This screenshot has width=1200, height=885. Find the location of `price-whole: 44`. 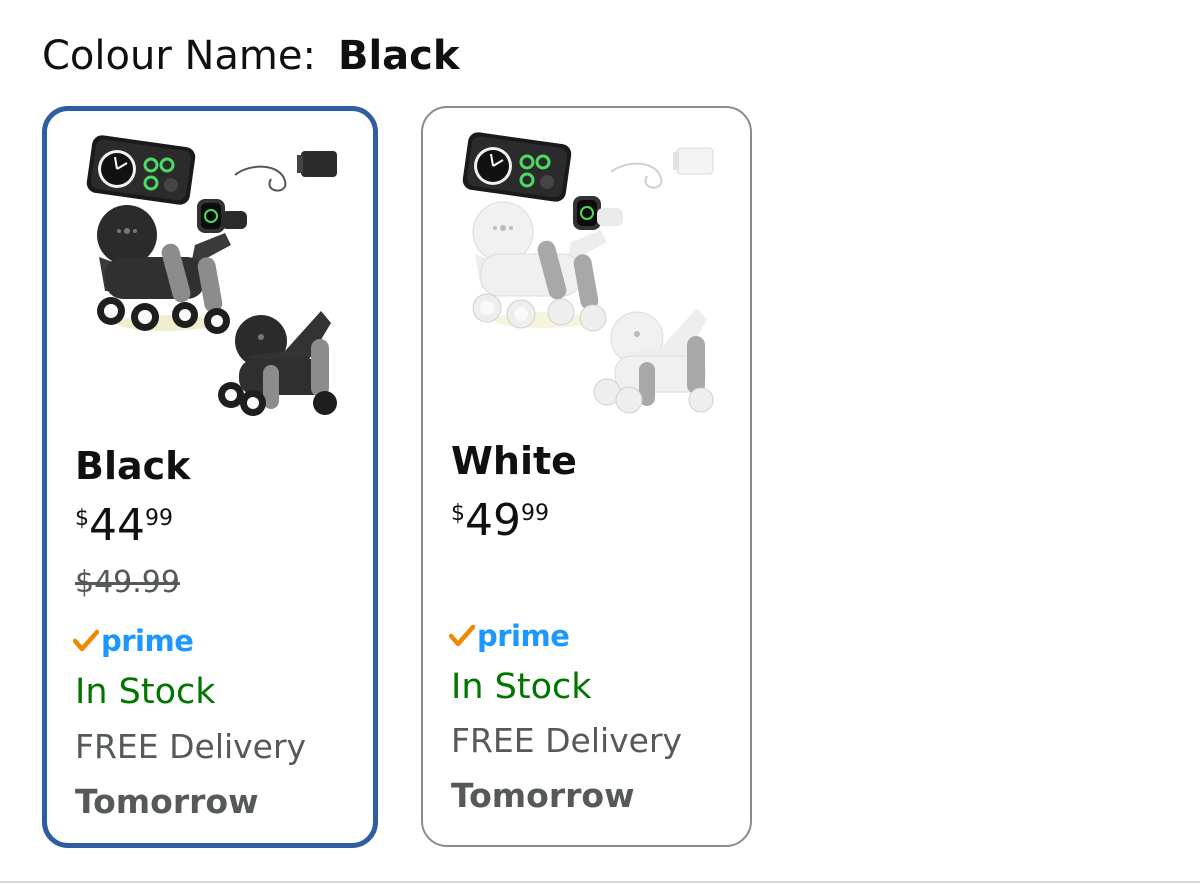

price-whole: 44 is located at coordinates (117, 525).